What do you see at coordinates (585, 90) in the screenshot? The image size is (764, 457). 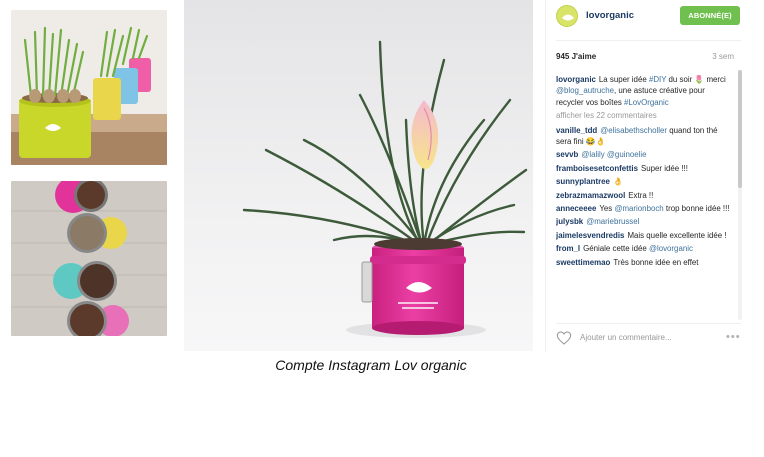 I see `mention-link: @blog_autruche` at bounding box center [585, 90].